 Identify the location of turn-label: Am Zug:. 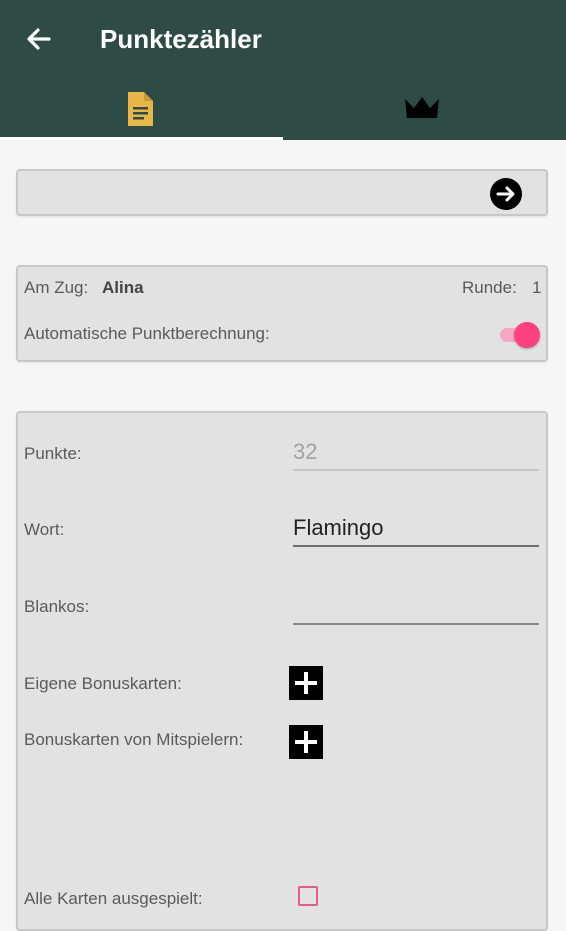
(56, 287).